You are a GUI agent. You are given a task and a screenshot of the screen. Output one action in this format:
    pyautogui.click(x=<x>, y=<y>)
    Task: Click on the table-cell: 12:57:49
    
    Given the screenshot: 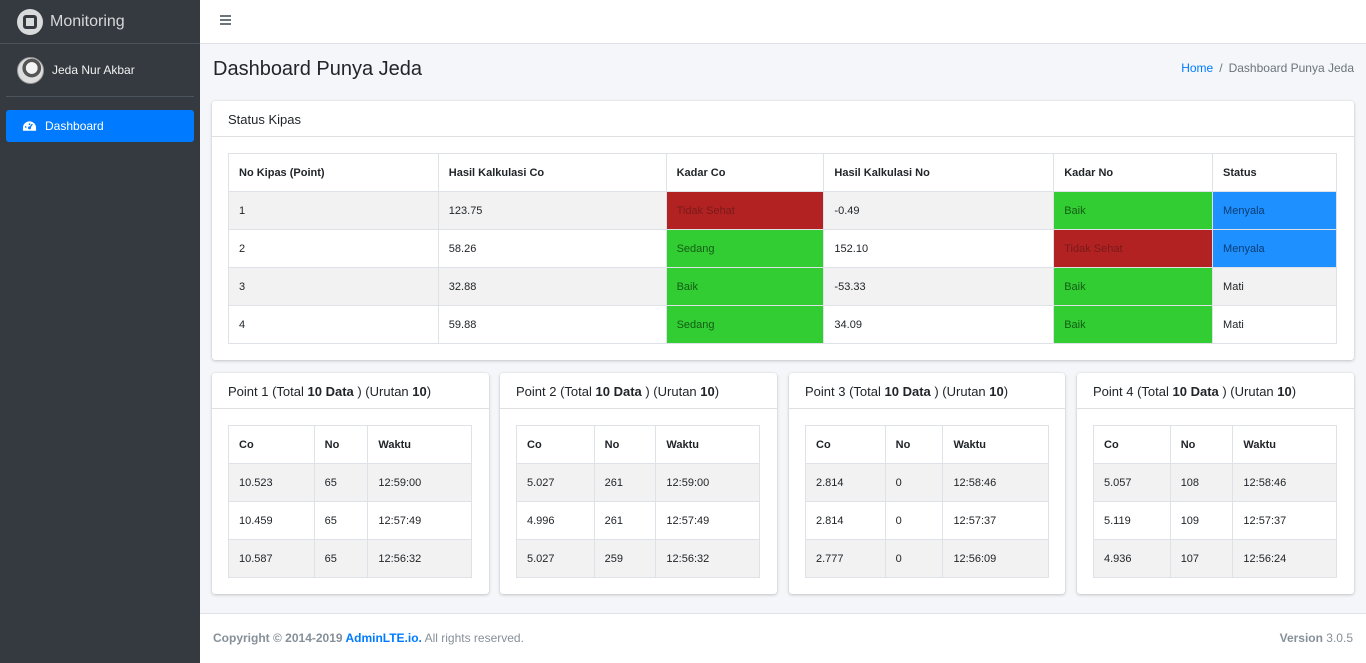 What is the action you would take?
    pyautogui.click(x=707, y=520)
    